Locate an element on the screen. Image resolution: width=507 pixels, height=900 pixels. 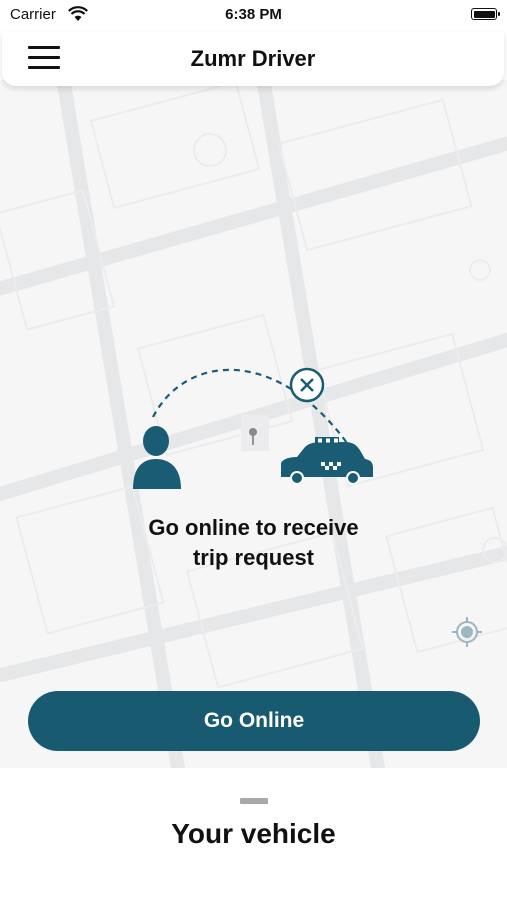
app-header: Zumr Driver is located at coordinates (253, 59).